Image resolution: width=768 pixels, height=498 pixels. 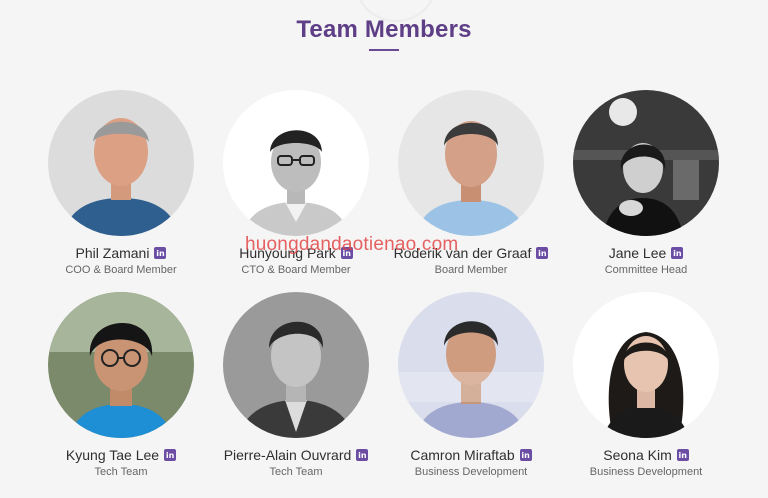 I want to click on member-card: Camron Miraftab in Business Development, so click(x=471, y=385).